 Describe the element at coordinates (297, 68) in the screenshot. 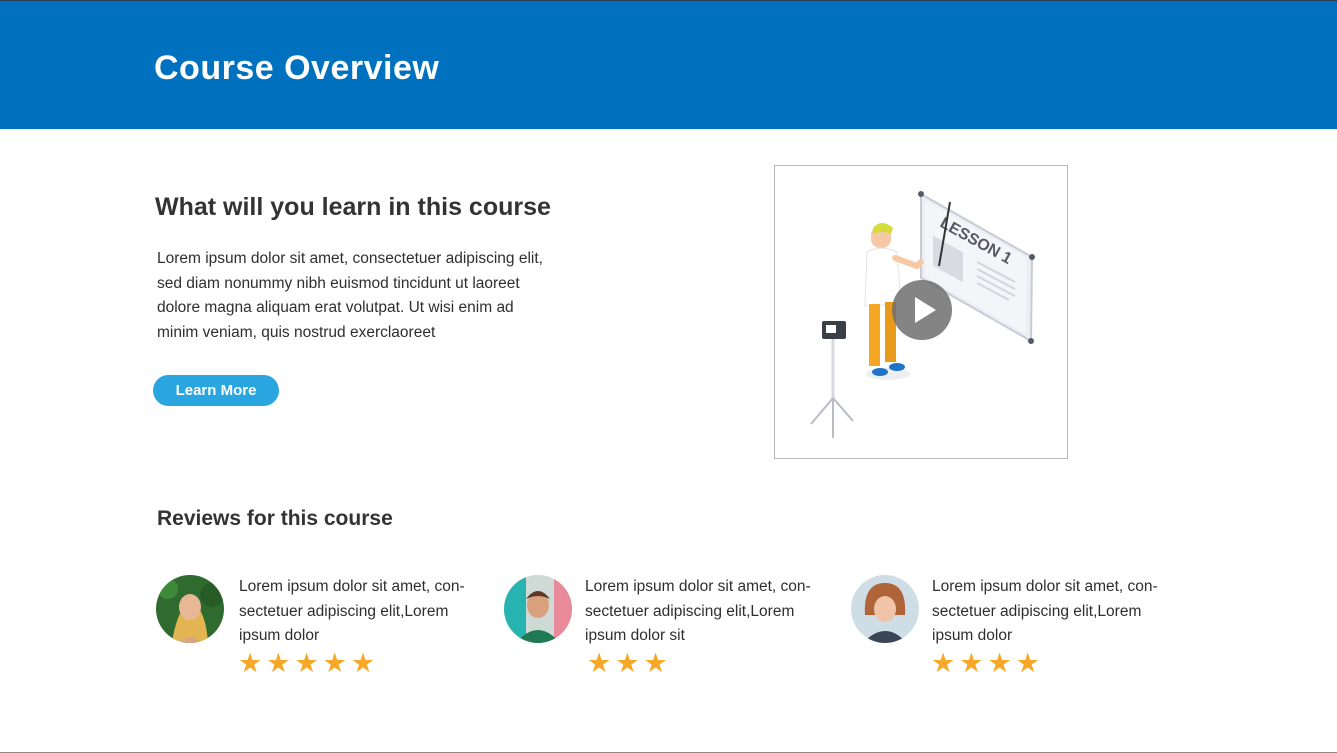

I see `page-title: Course Overview` at that location.